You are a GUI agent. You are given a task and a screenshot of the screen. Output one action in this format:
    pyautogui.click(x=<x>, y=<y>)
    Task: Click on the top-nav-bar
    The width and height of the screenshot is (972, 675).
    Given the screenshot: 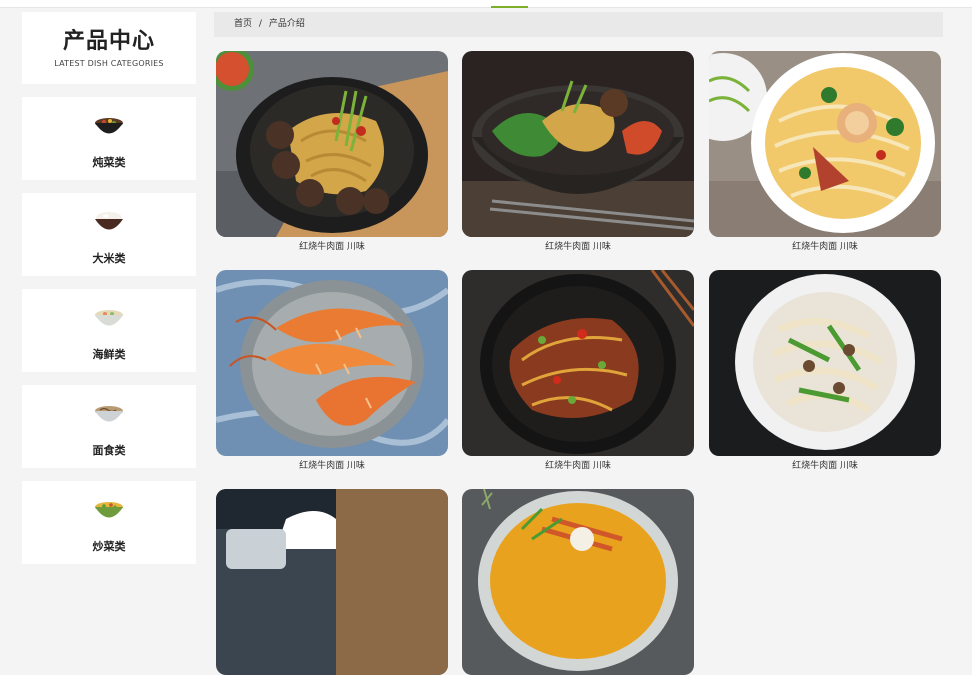 What is the action you would take?
    pyautogui.click(x=486, y=4)
    